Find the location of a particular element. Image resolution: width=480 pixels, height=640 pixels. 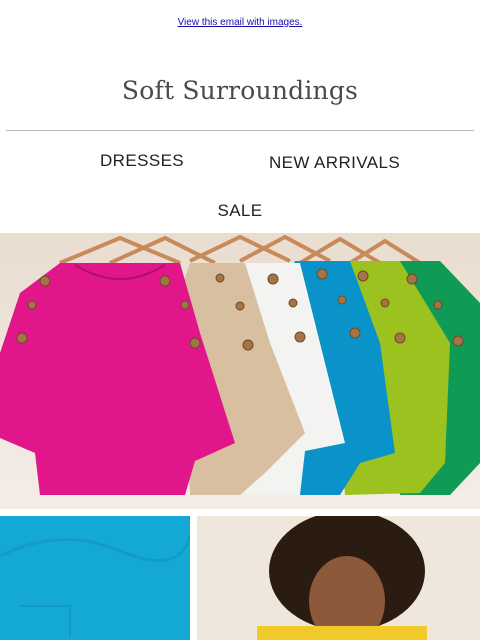

model-yellow-top-image is located at coordinates (338, 578).